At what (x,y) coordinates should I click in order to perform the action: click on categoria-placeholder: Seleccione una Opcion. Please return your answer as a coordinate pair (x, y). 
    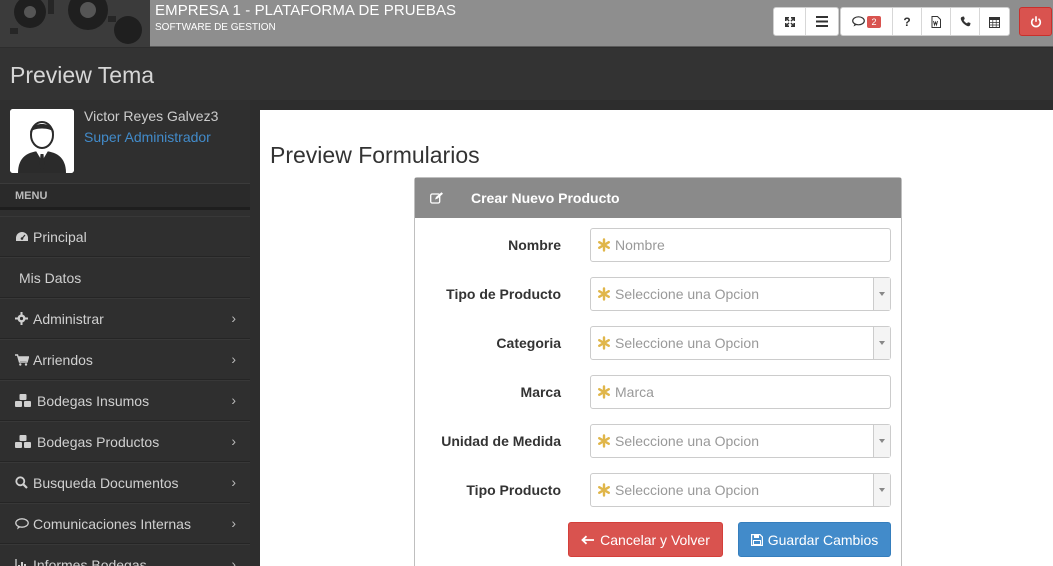
    Looking at the image, I should click on (687, 343).